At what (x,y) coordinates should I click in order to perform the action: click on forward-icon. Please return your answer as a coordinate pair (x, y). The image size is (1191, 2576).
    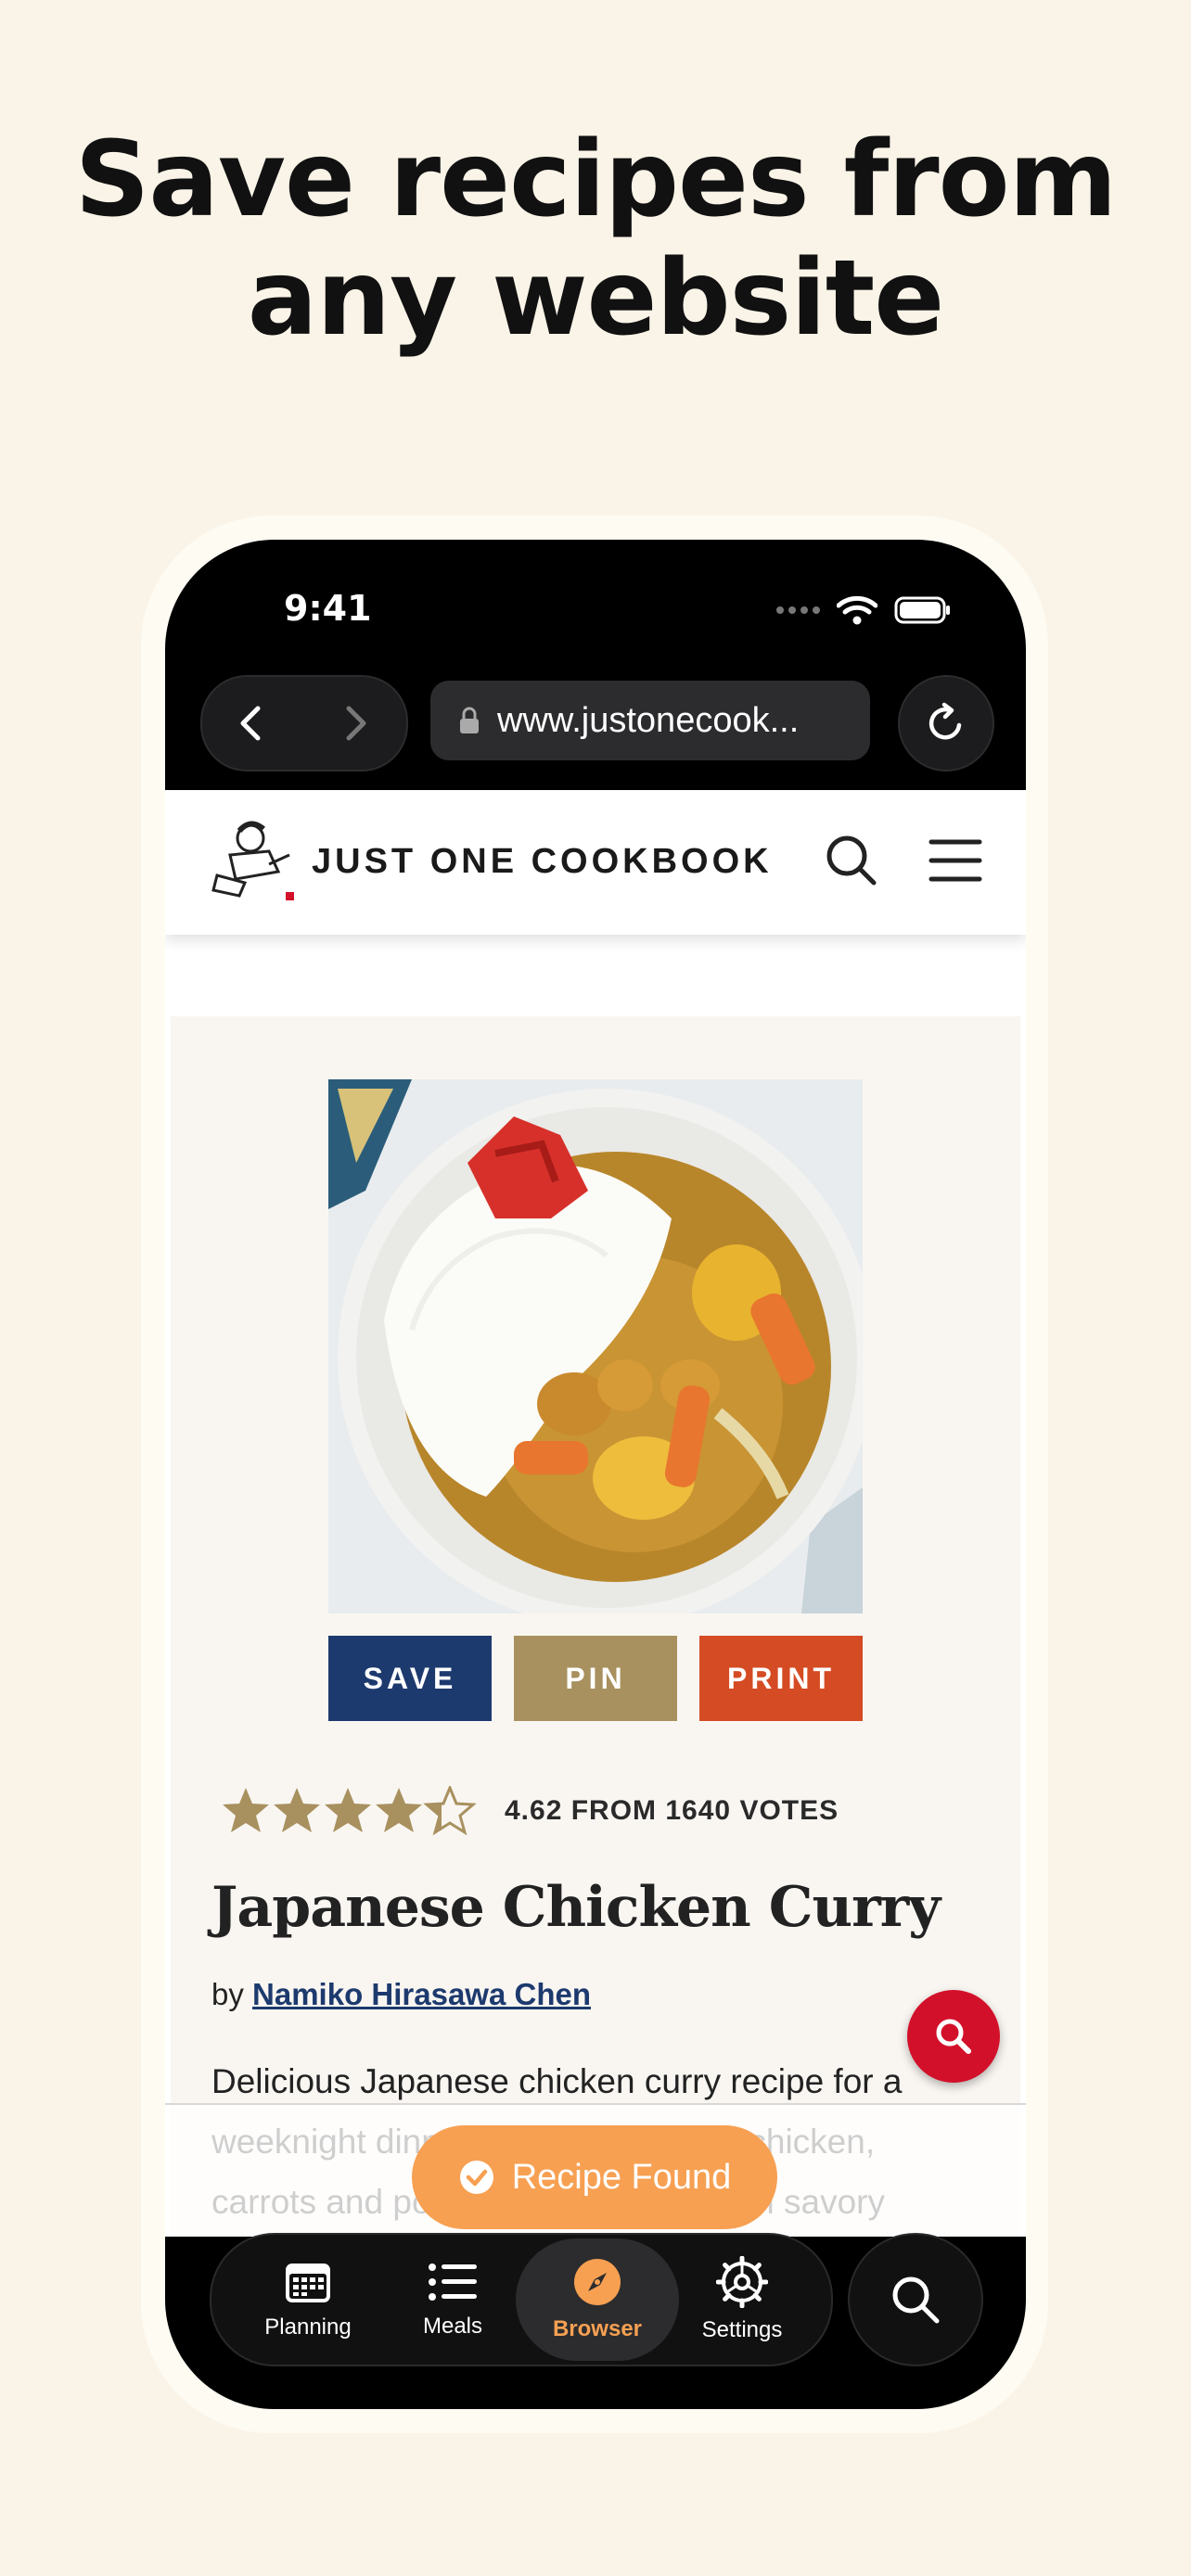
    Looking at the image, I should click on (354, 723).